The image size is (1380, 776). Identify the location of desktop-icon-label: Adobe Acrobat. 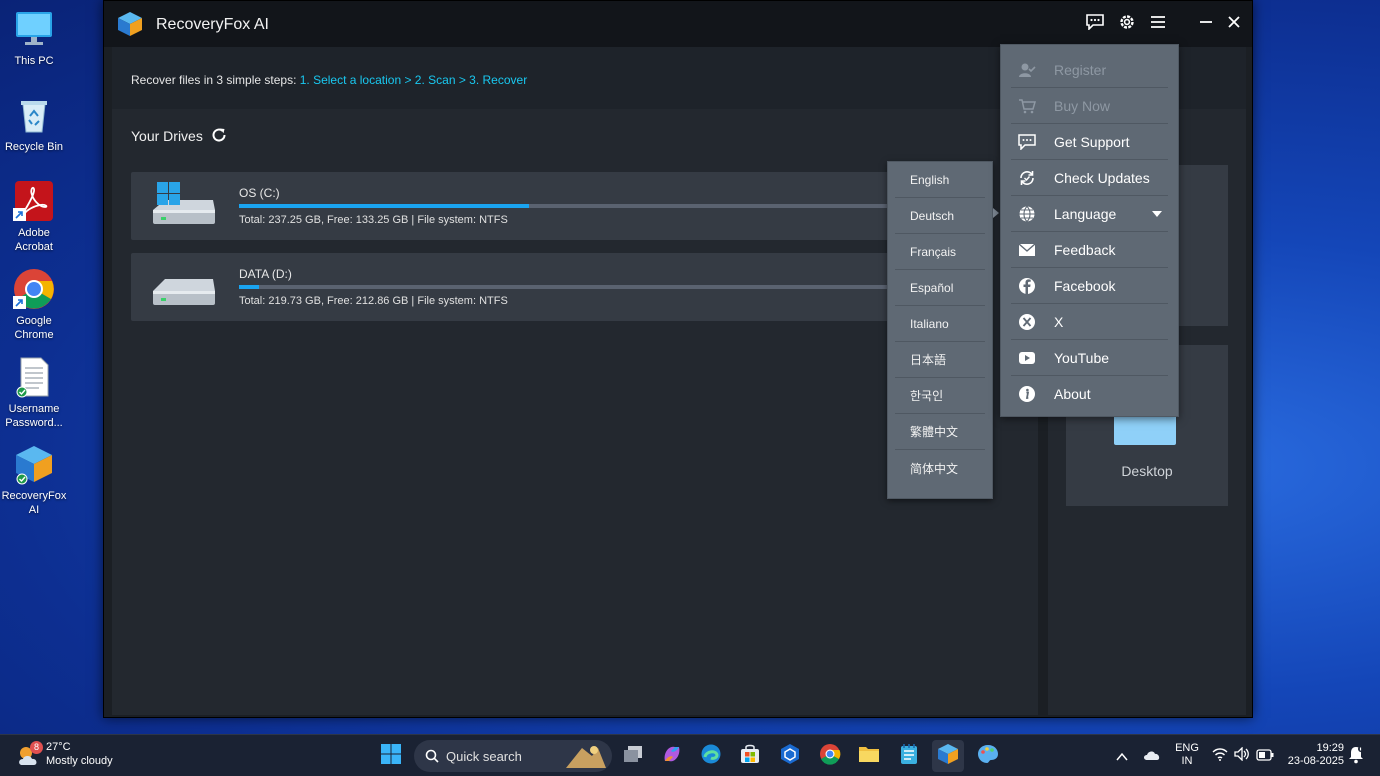
(34, 240).